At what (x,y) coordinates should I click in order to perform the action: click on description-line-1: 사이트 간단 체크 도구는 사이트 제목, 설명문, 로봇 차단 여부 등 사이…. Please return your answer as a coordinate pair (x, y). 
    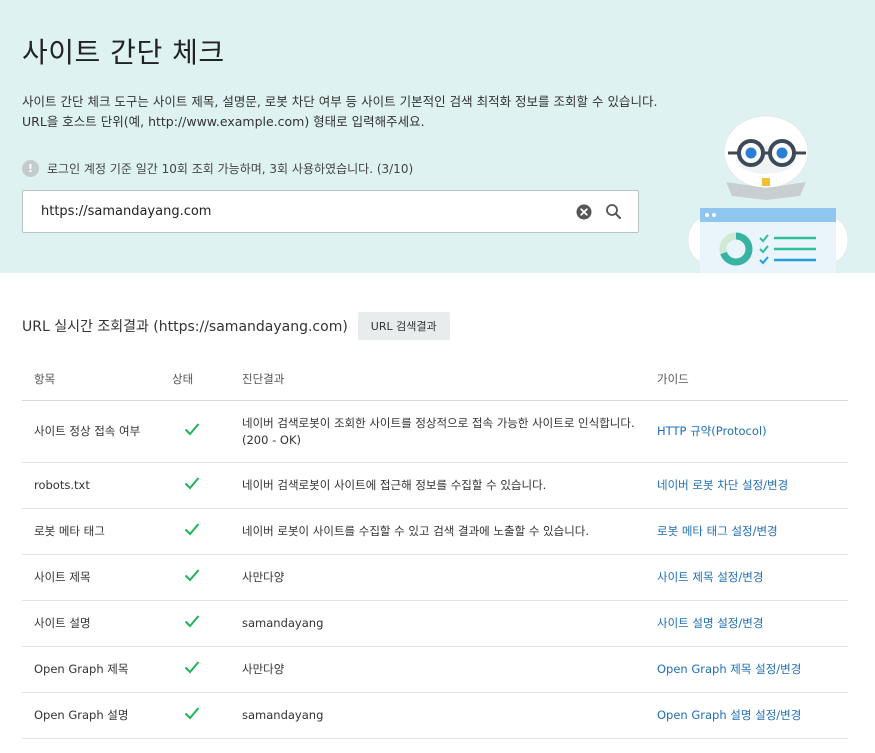
    Looking at the image, I should click on (340, 101).